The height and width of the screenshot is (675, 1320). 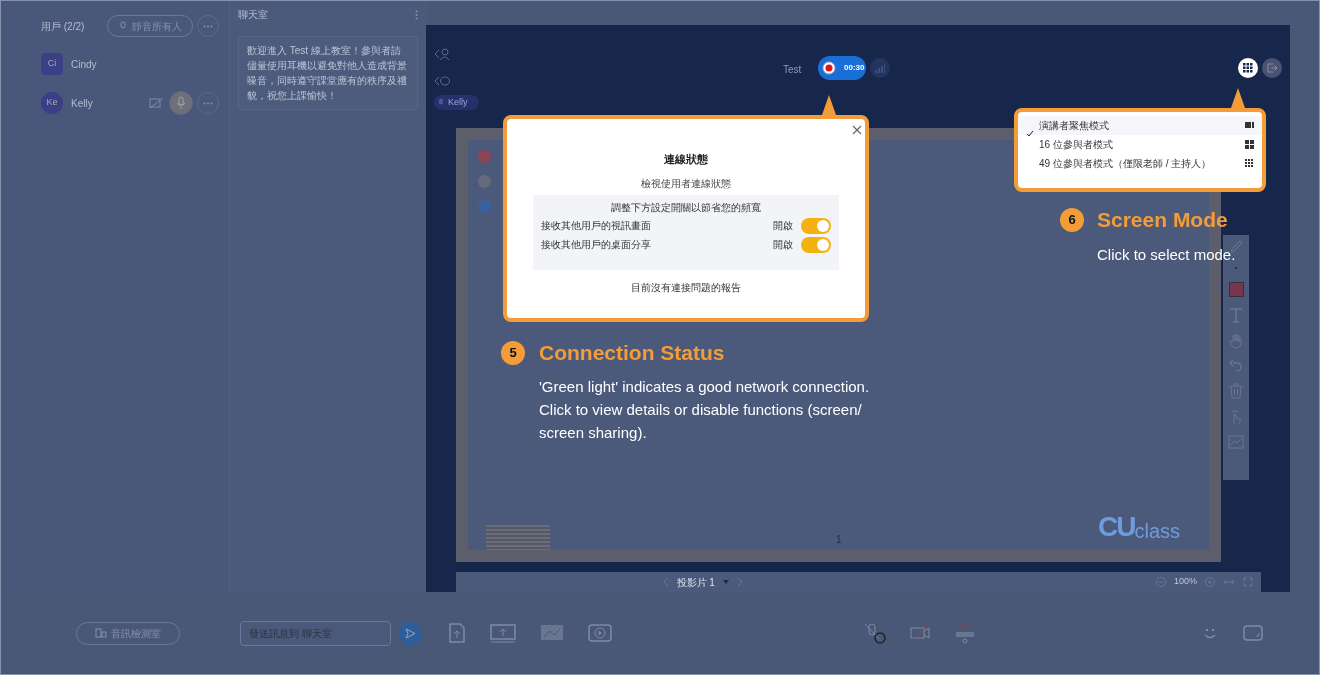 I want to click on signal-icon, so click(x=880, y=68).